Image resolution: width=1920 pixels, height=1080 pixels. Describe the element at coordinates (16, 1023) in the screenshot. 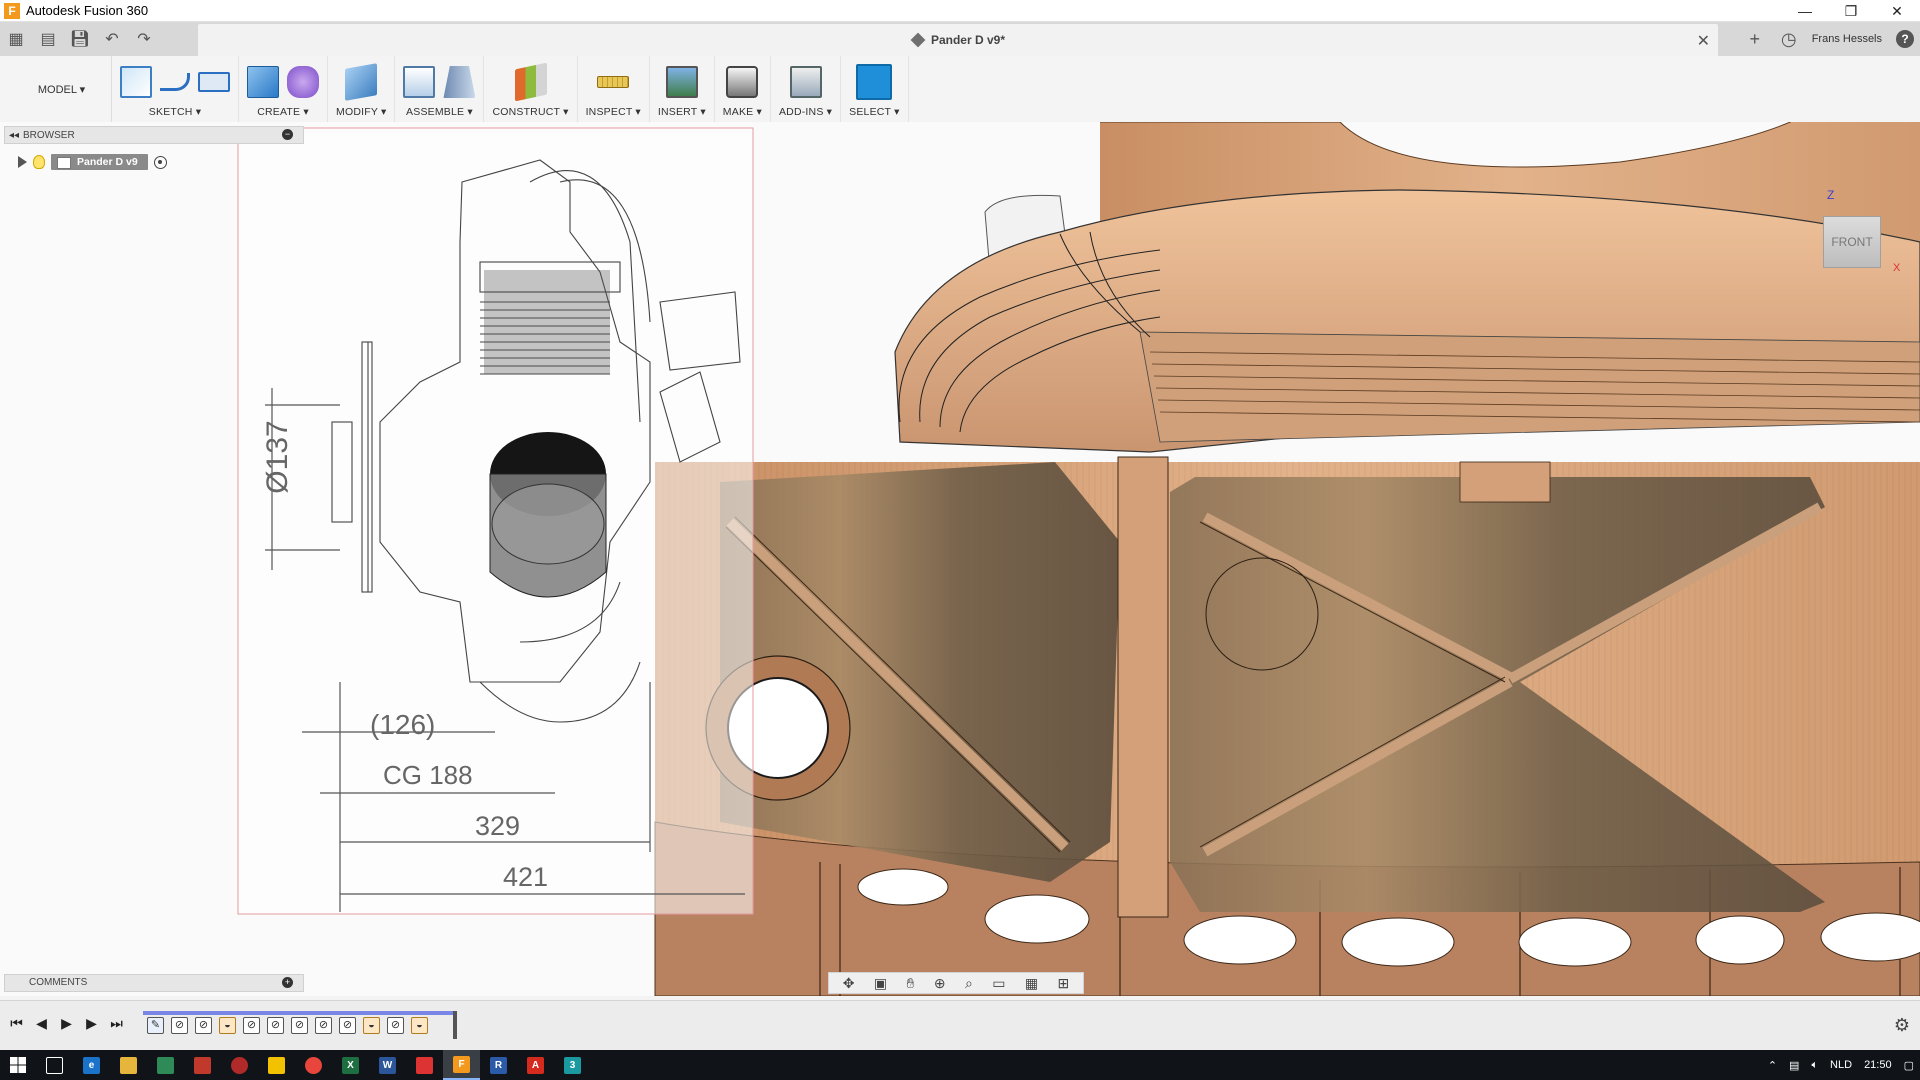

I see `go-to-start-icon: ⏮` at that location.